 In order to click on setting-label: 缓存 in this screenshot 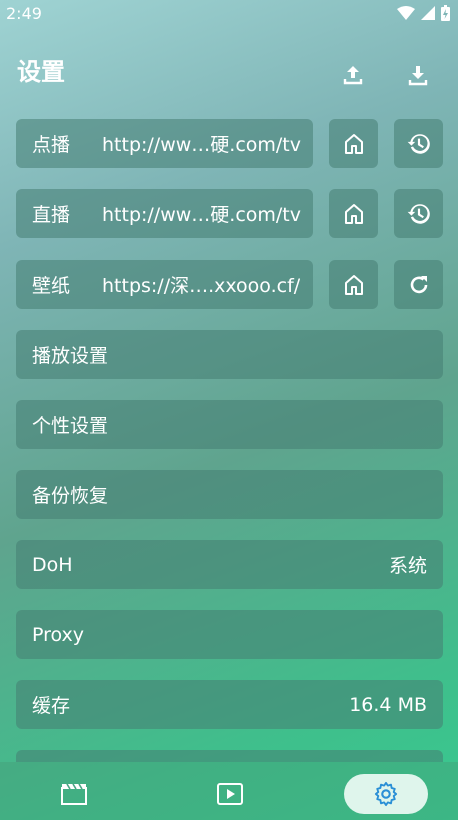, I will do `click(51, 706)`.